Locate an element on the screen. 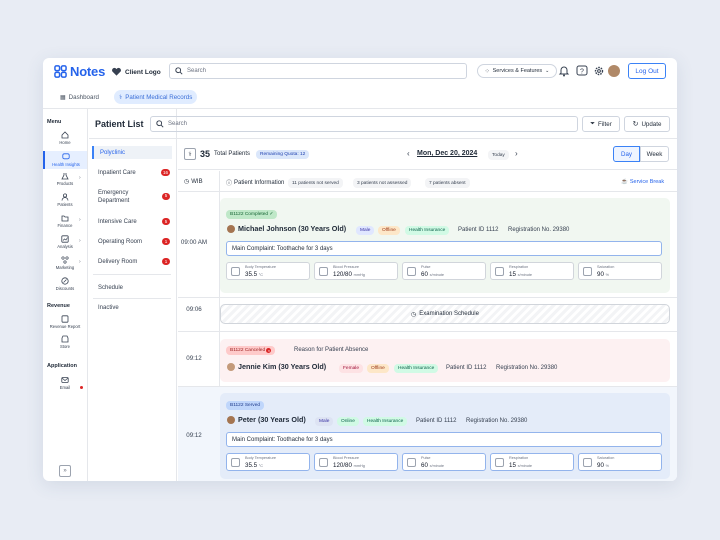 Image resolution: width=720 pixels, height=540 pixels. user-avatar is located at coordinates (614, 71).